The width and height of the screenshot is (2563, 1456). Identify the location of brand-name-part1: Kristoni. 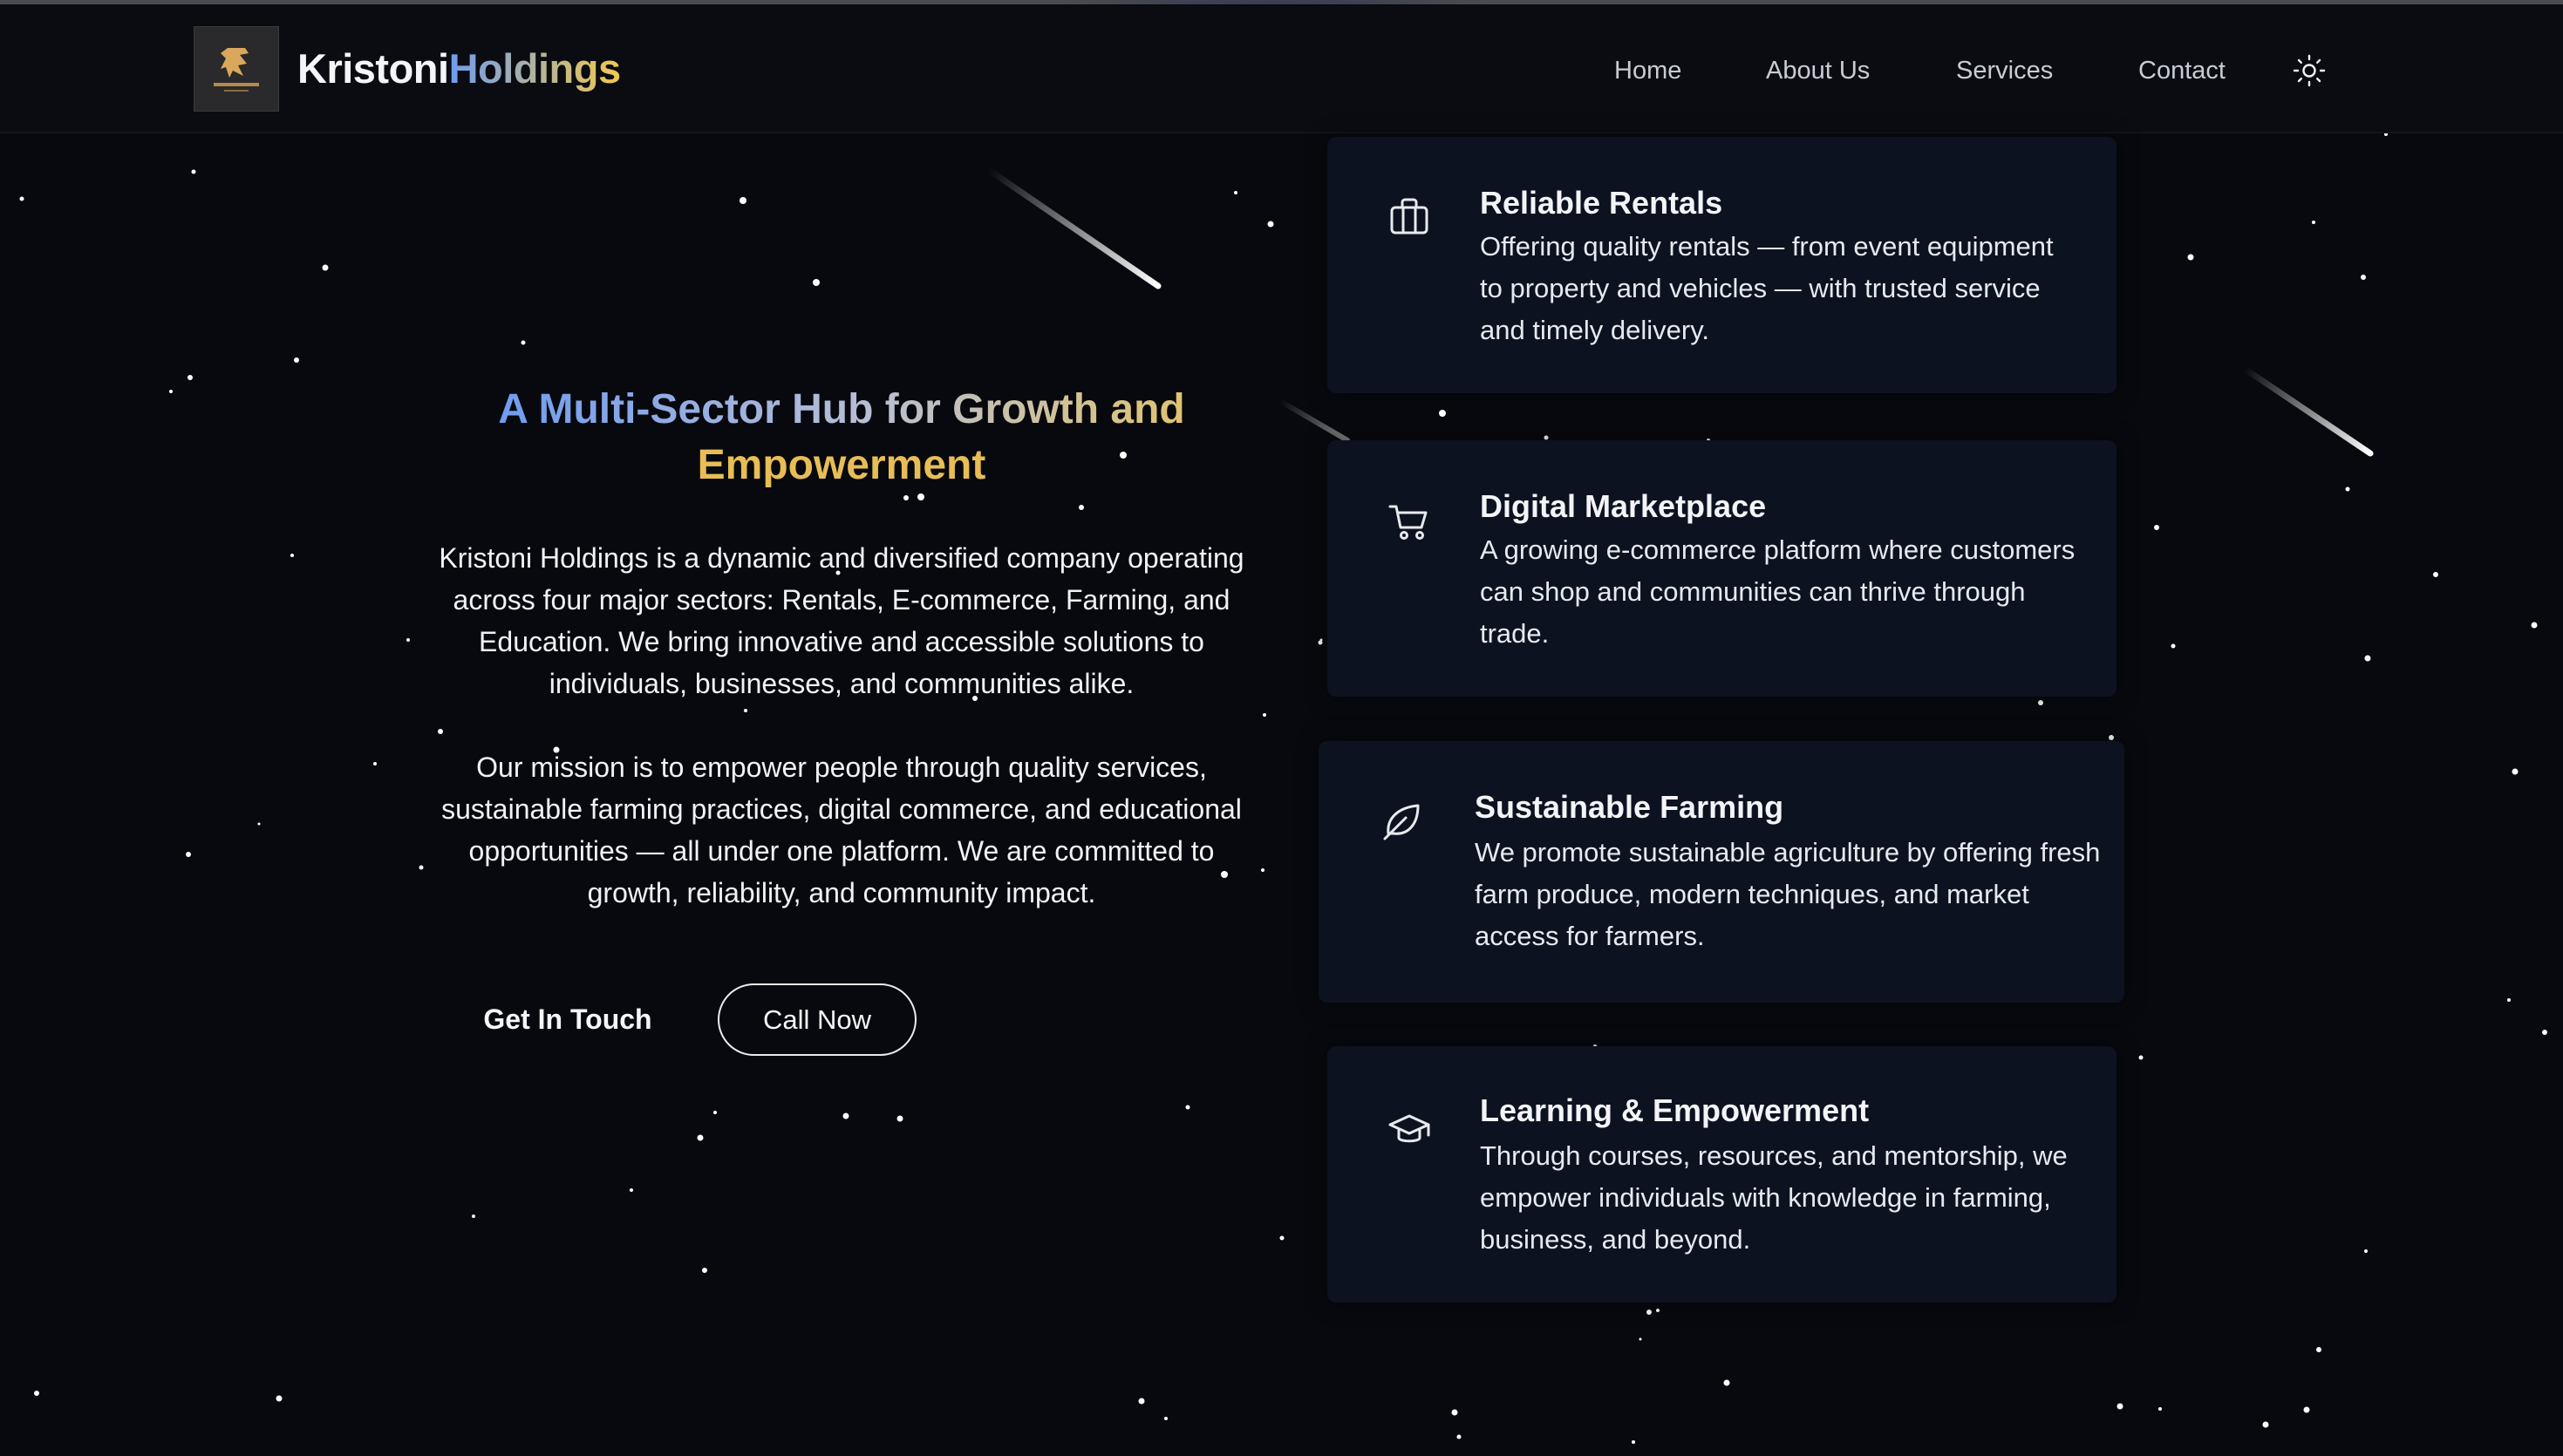
(373, 68).